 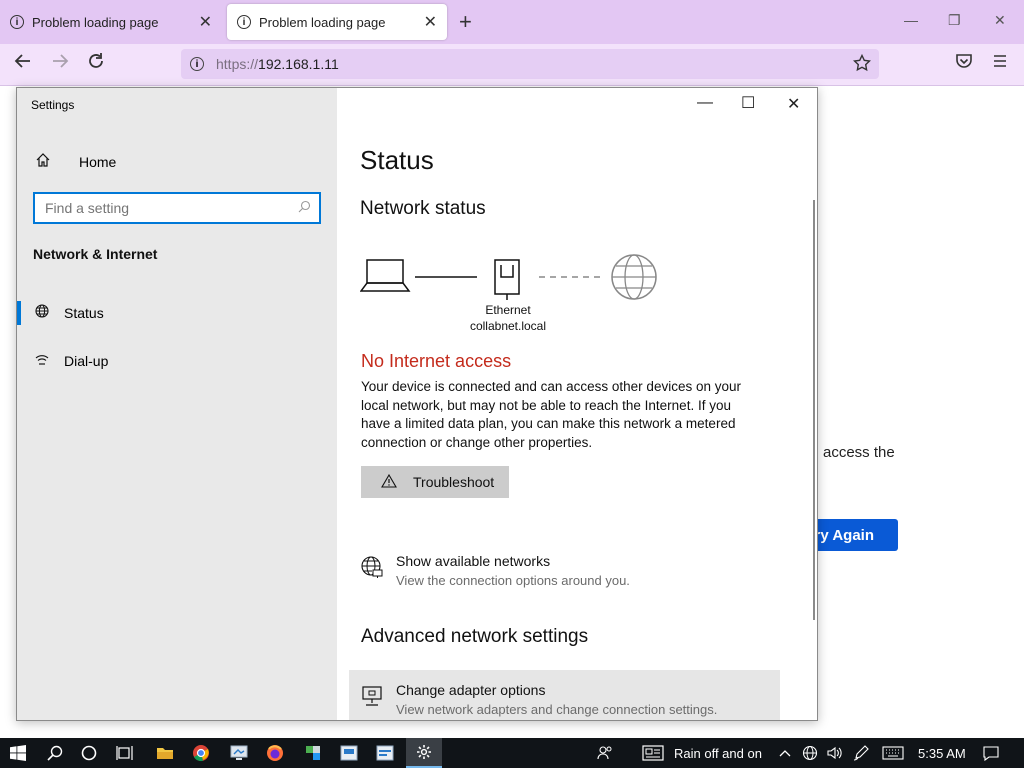 I want to click on window-title: Settings, so click(x=53, y=105).